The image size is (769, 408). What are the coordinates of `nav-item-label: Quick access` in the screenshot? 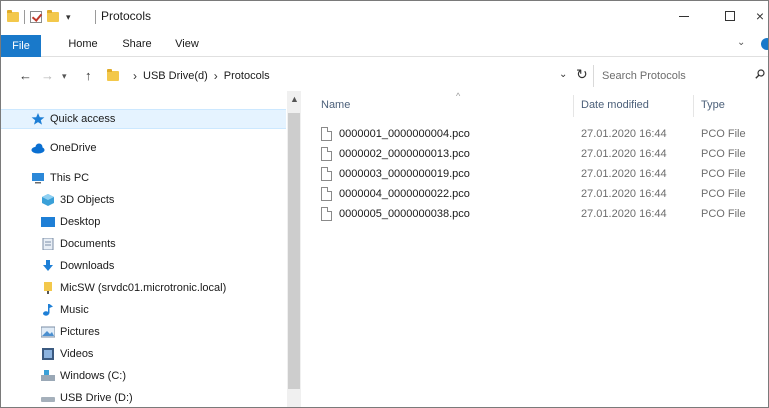 It's located at (83, 119).